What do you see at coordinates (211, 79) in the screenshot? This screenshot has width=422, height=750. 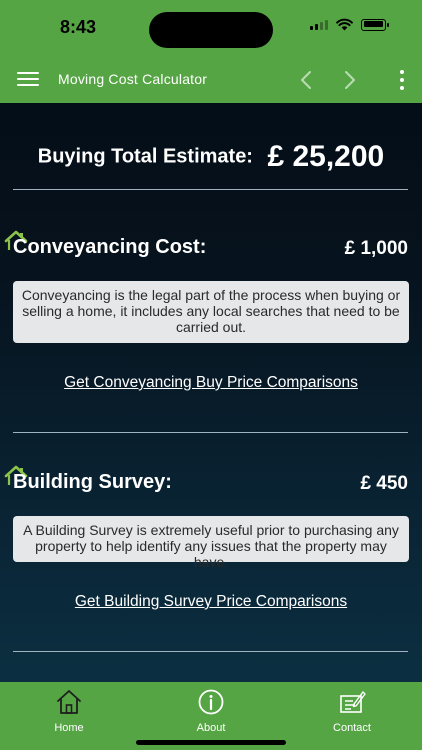 I see `app-bar: Moving Cost Calculator` at bounding box center [211, 79].